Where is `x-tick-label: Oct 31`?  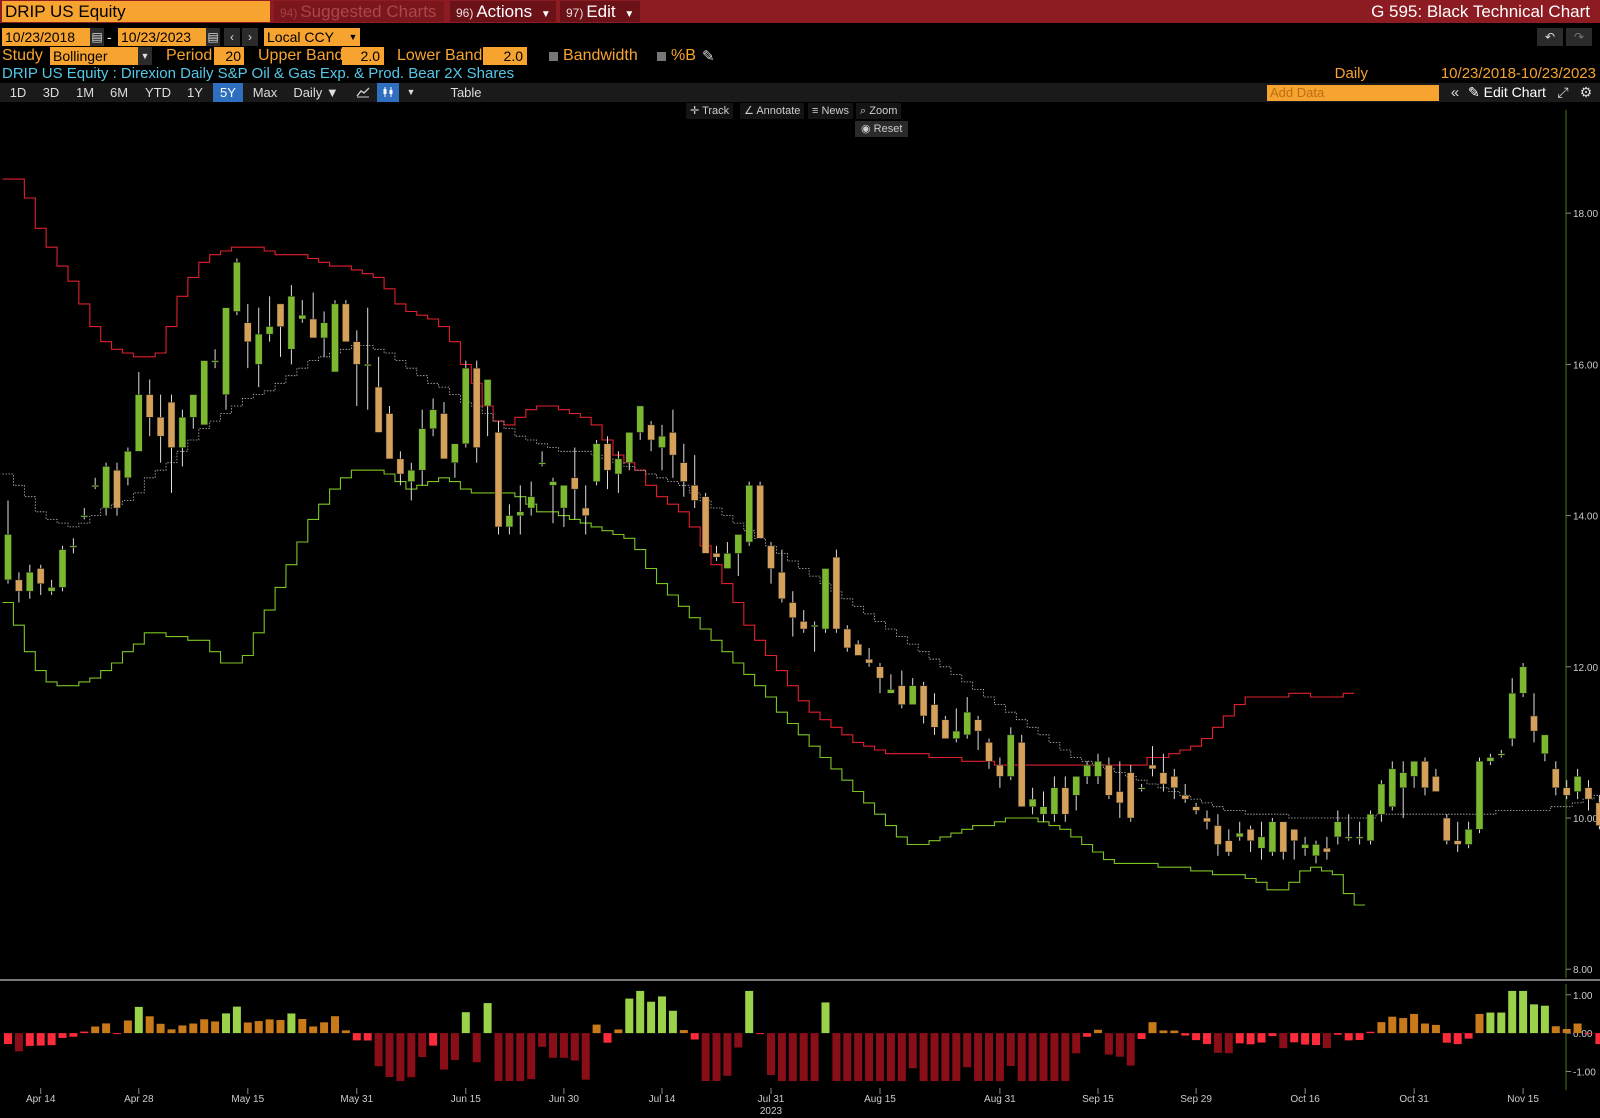
x-tick-label: Oct 31 is located at coordinates (1414, 1099).